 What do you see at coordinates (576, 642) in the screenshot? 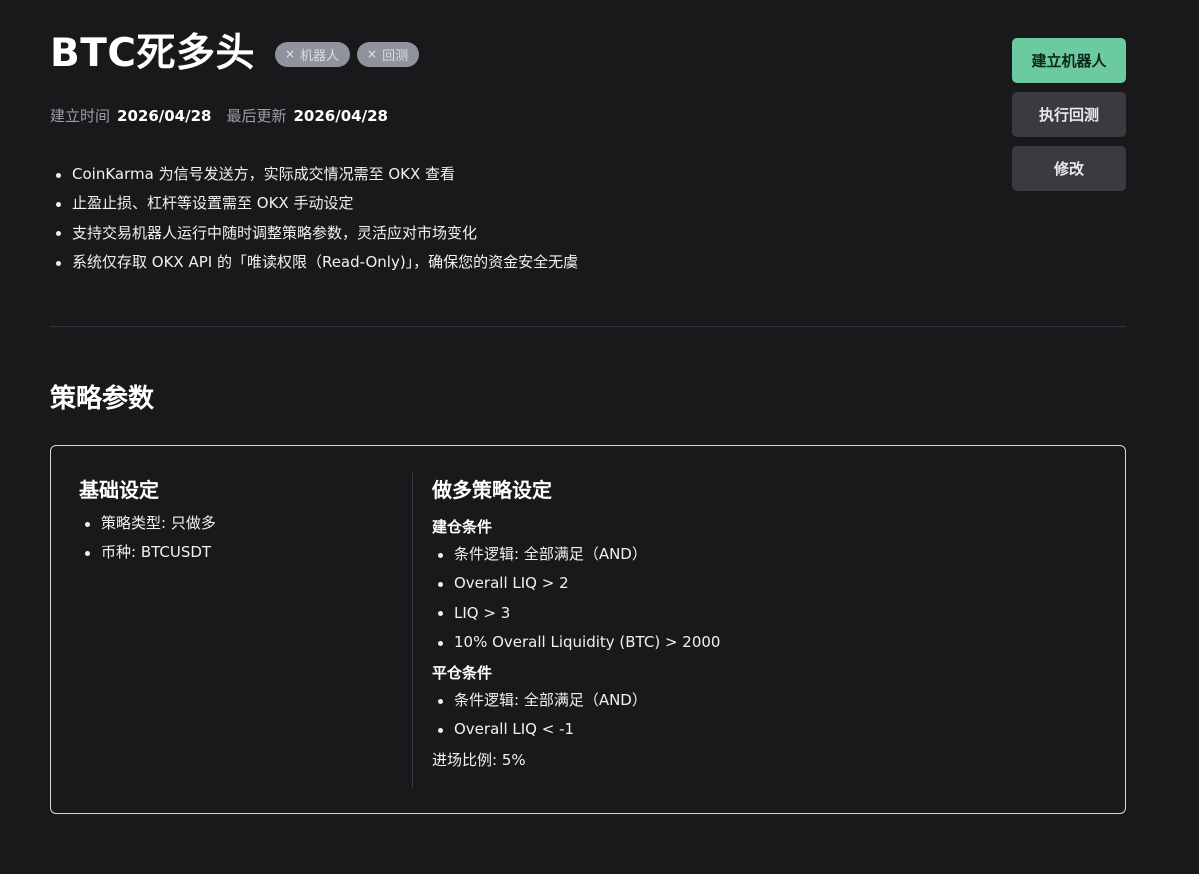
I see `list-item: 10% Overall Liquidity (BTC) > 2000` at bounding box center [576, 642].